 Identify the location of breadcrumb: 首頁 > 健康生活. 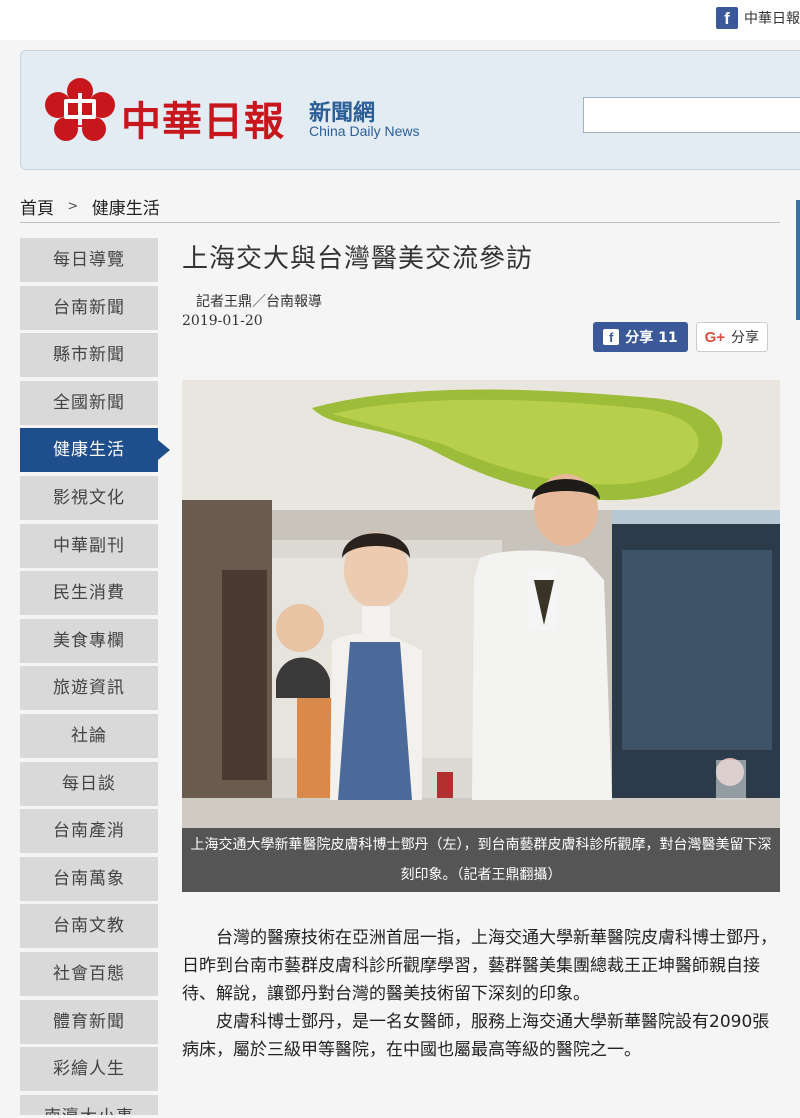
(400, 208).